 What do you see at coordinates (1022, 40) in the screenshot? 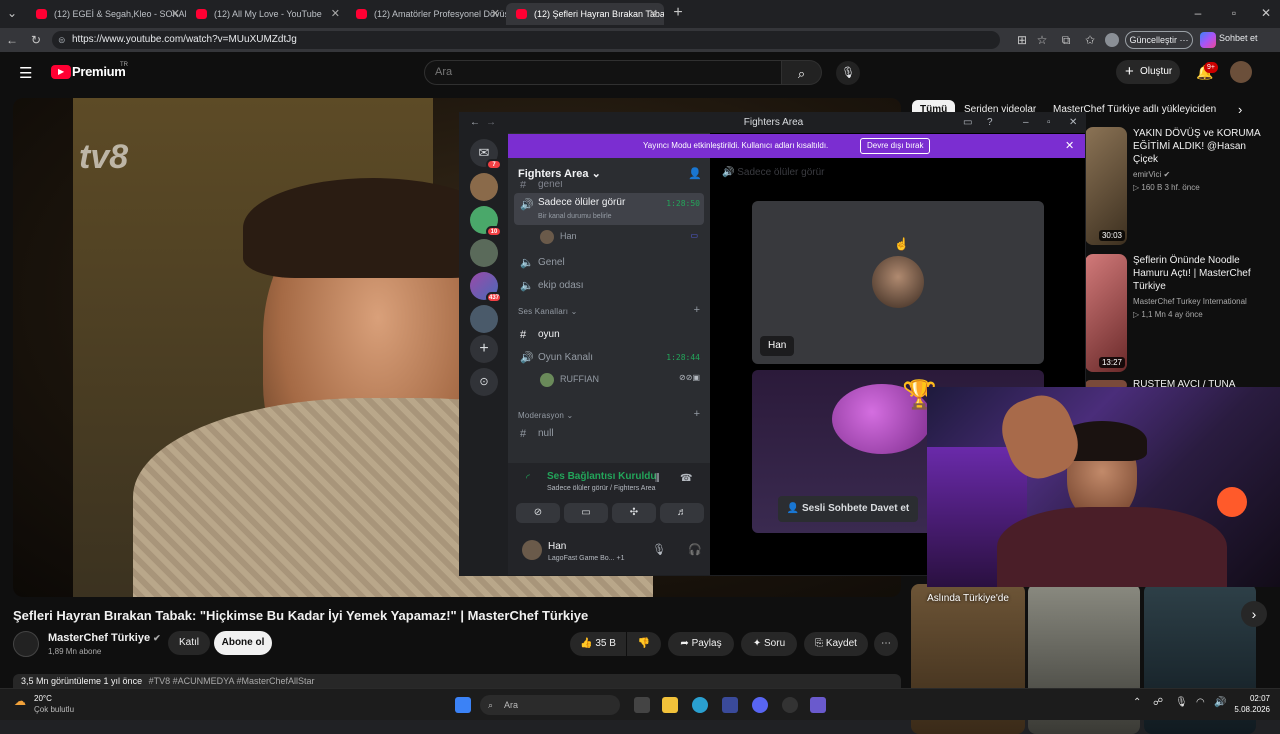
I see `app-icon: ⊞` at bounding box center [1022, 40].